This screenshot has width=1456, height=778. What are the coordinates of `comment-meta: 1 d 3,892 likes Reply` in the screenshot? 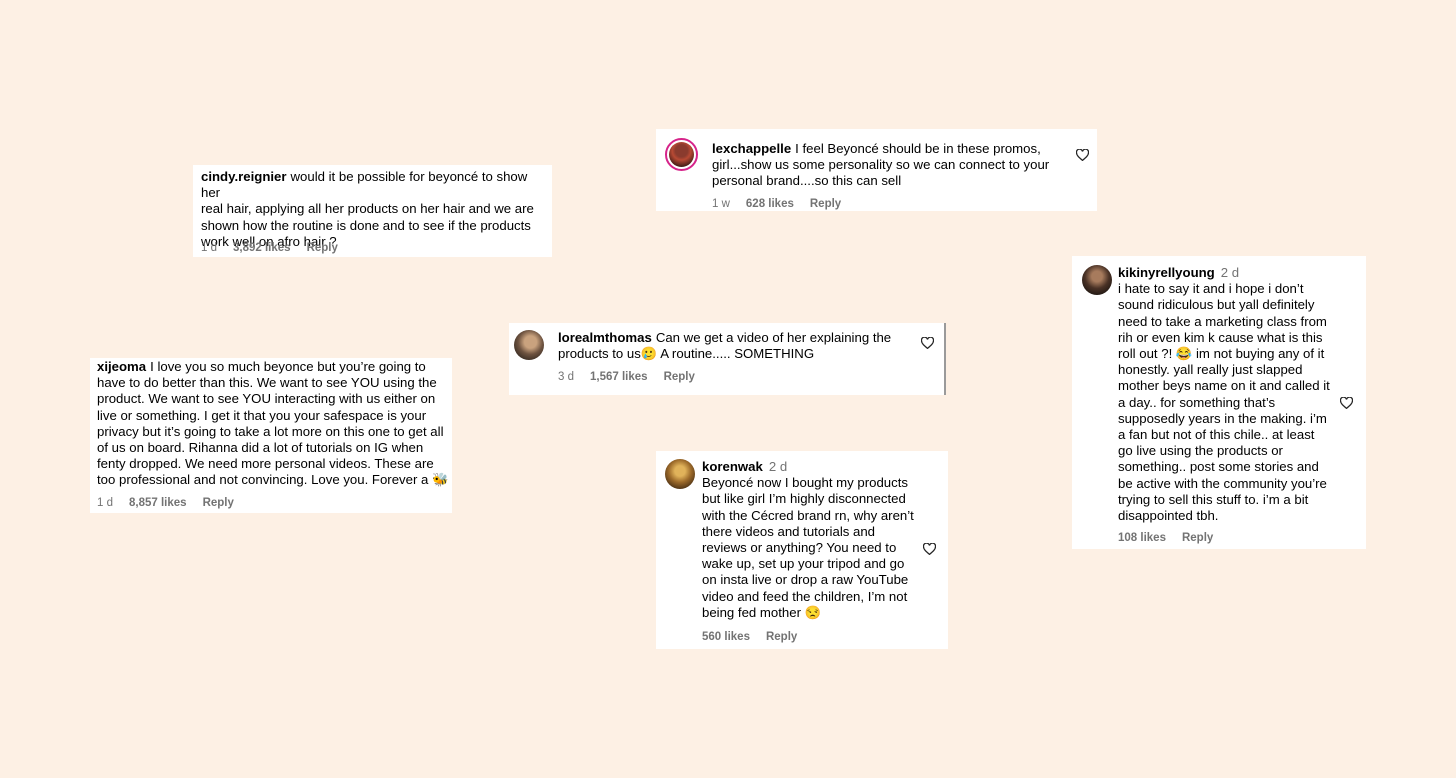 It's located at (277, 248).